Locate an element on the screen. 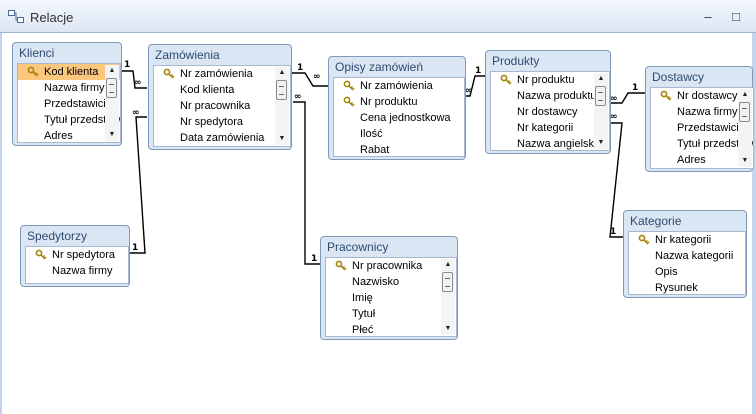 The width and height of the screenshot is (756, 414). field-row: Nazwa firmy is located at coordinates (77, 271).